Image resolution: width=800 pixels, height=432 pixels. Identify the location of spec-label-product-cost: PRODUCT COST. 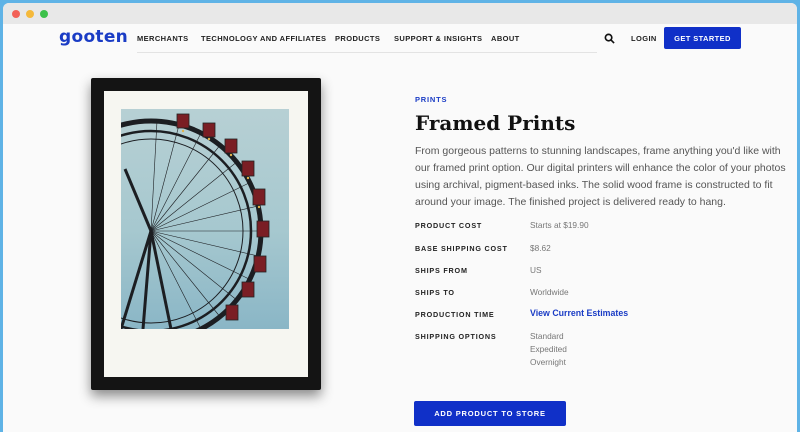
(449, 225).